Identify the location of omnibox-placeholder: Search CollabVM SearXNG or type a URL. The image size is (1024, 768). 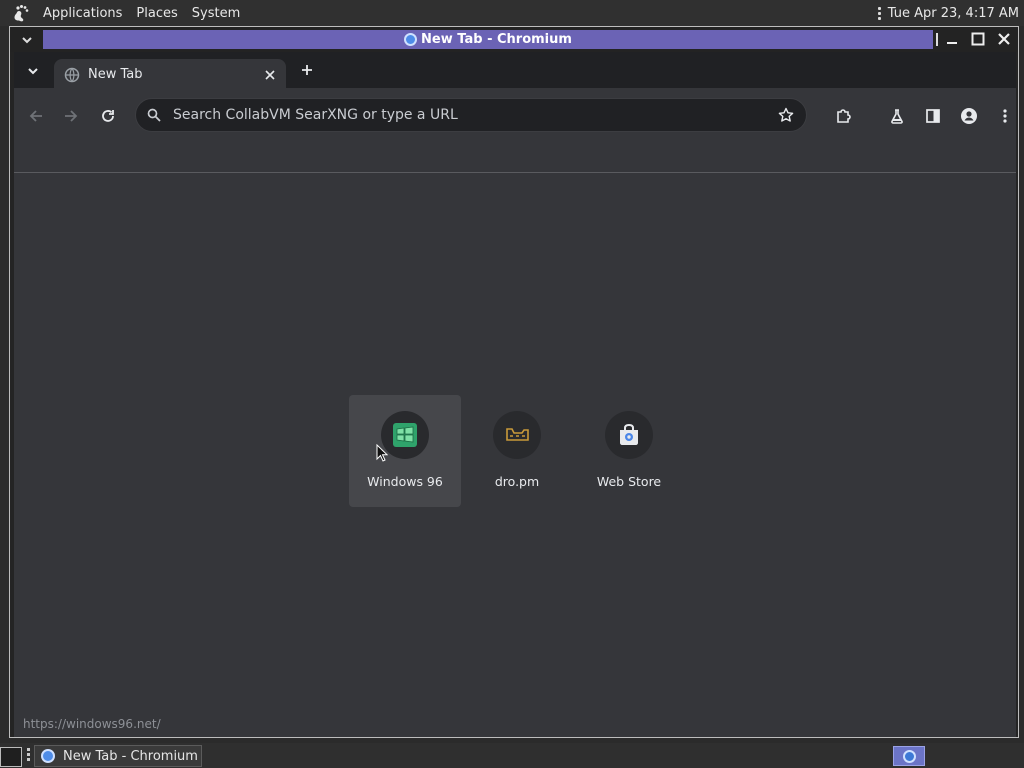
(474, 115).